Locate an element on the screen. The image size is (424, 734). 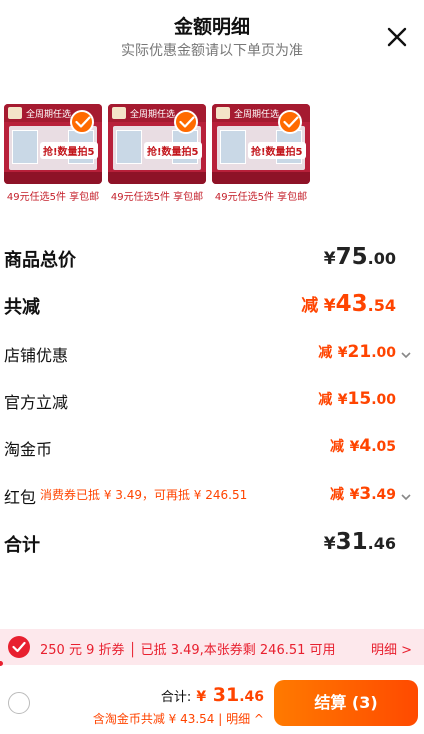
select-all-radio is located at coordinates (19, 703).